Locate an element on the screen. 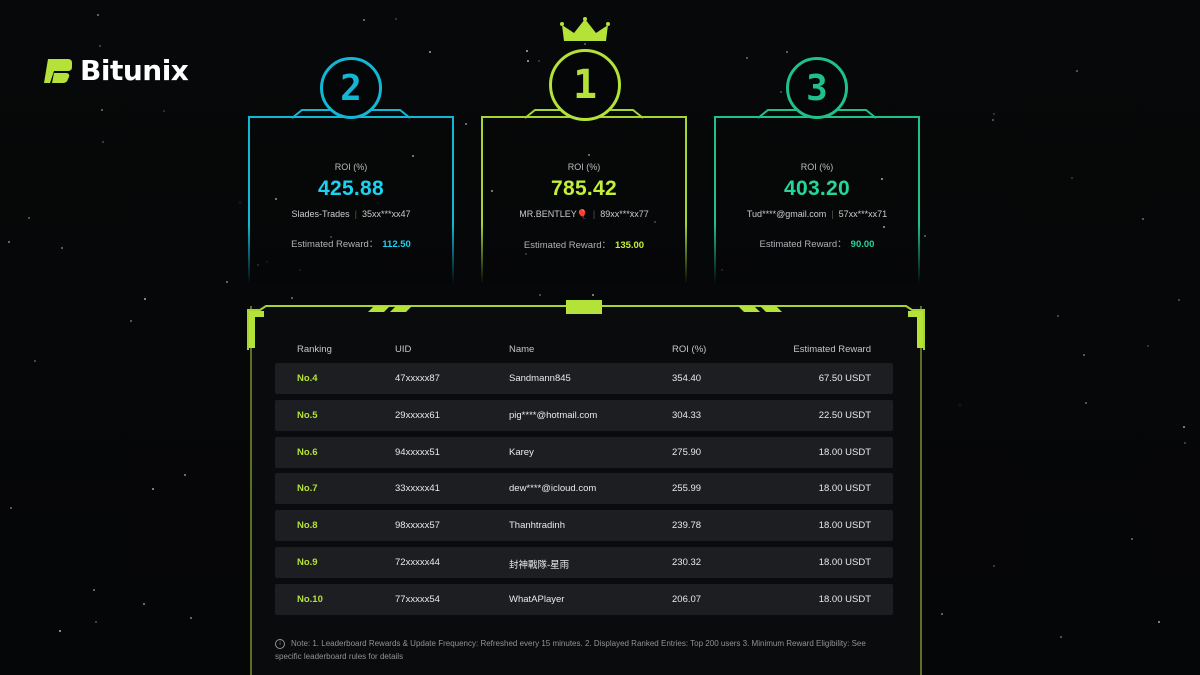 This screenshot has width=1200, height=675. row-uid: 33xxxxx41 is located at coordinates (417, 488).